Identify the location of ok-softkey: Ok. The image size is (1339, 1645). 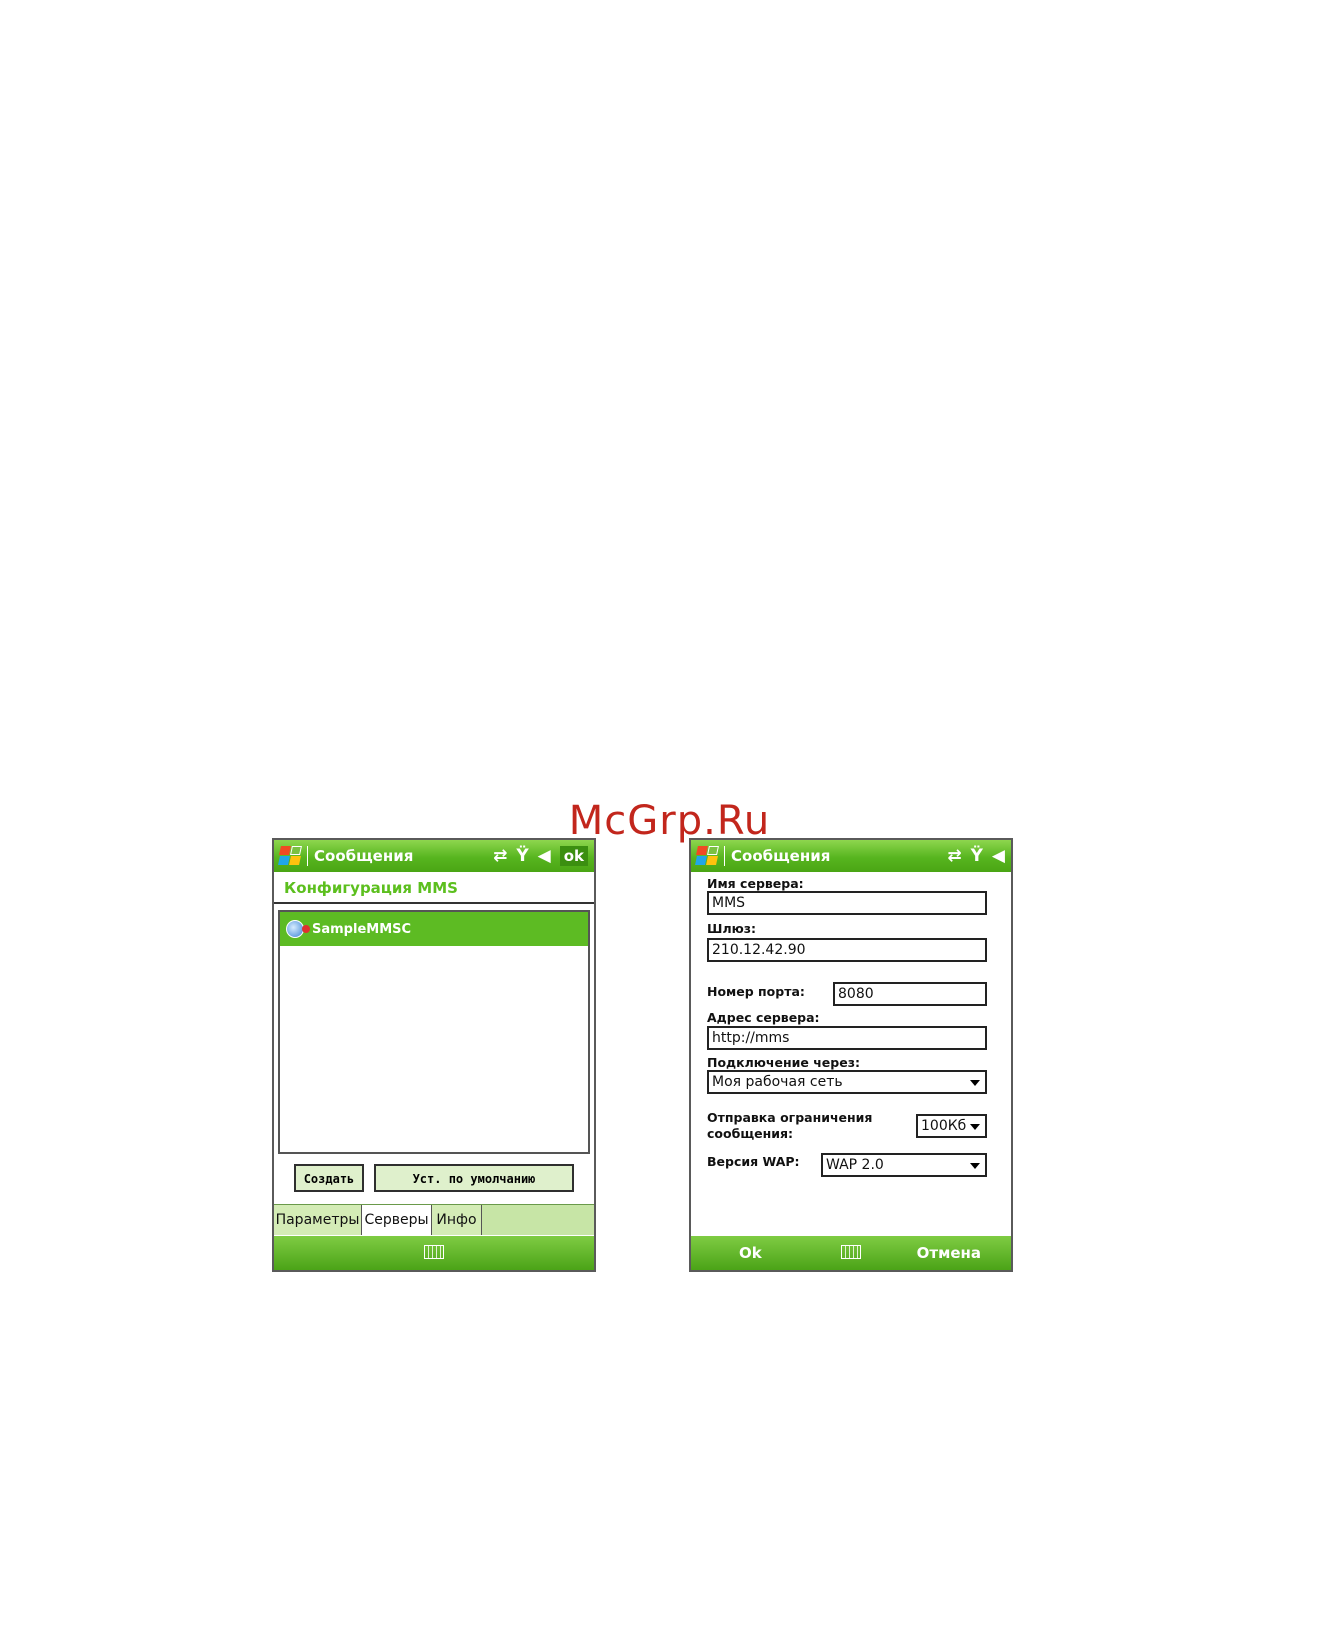
(750, 1253).